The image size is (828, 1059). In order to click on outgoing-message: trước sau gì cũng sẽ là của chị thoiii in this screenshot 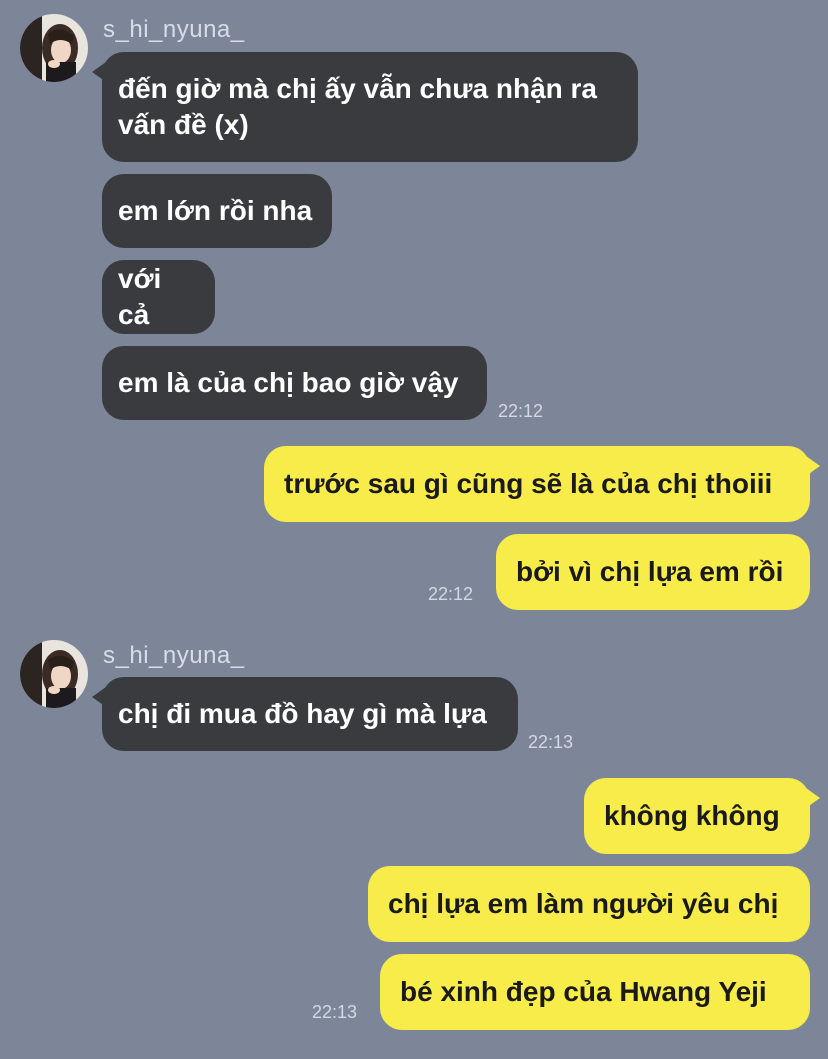, I will do `click(542, 484)`.